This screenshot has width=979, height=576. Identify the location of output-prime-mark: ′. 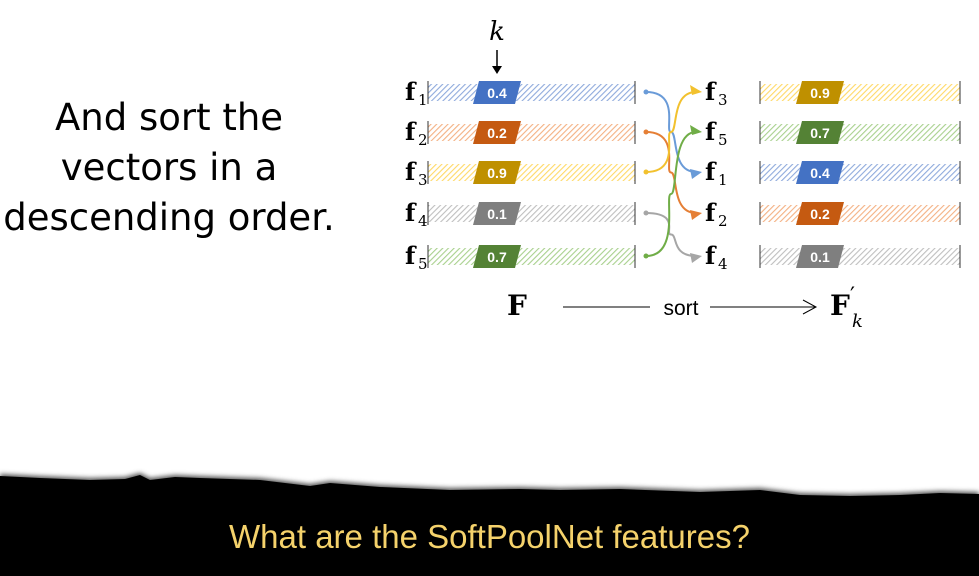
(852, 296).